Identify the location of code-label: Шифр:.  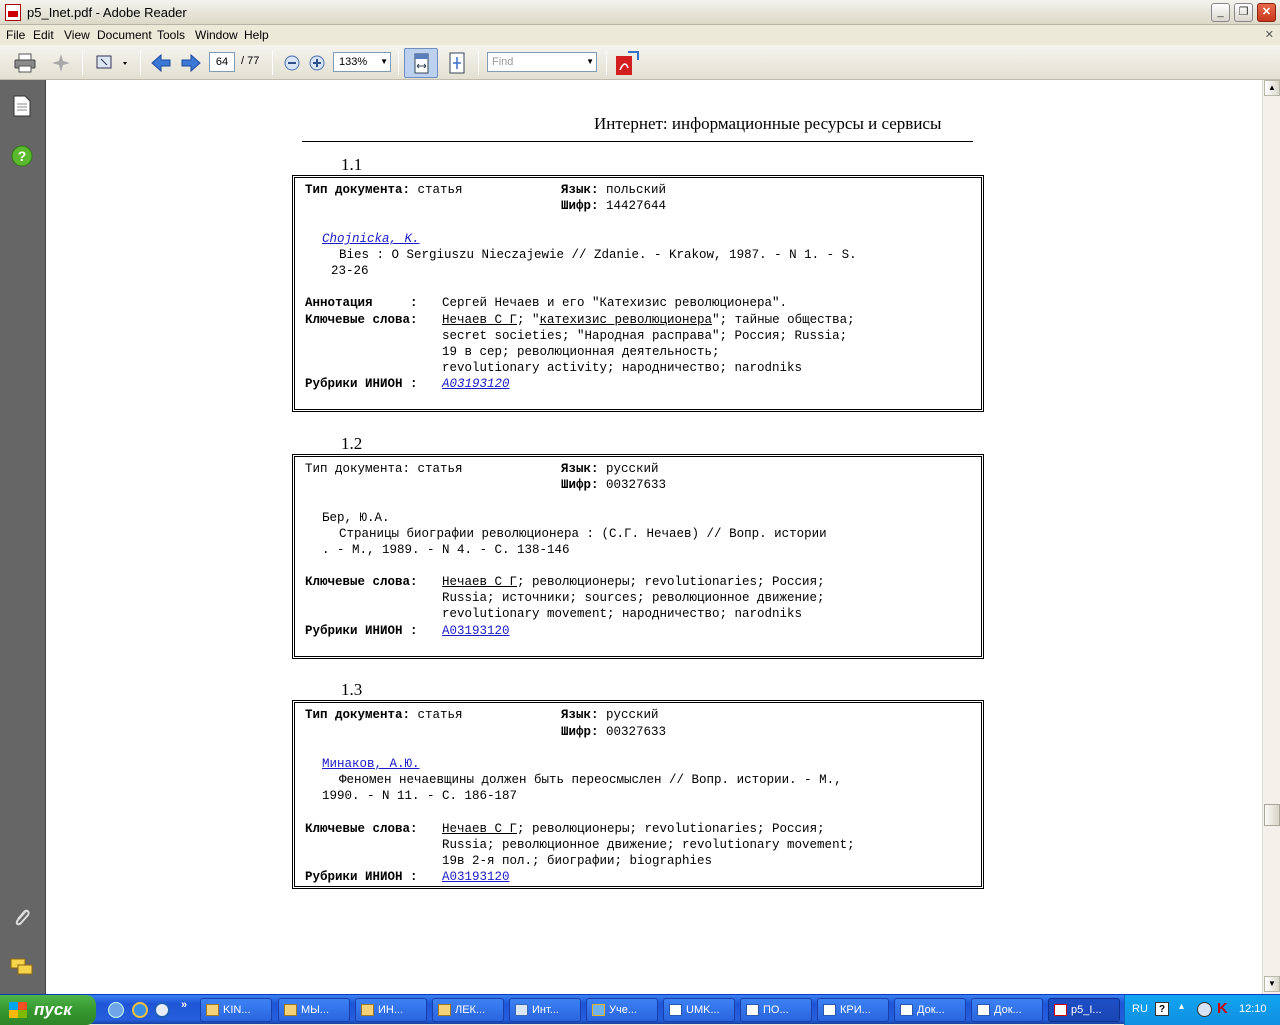
(580, 485).